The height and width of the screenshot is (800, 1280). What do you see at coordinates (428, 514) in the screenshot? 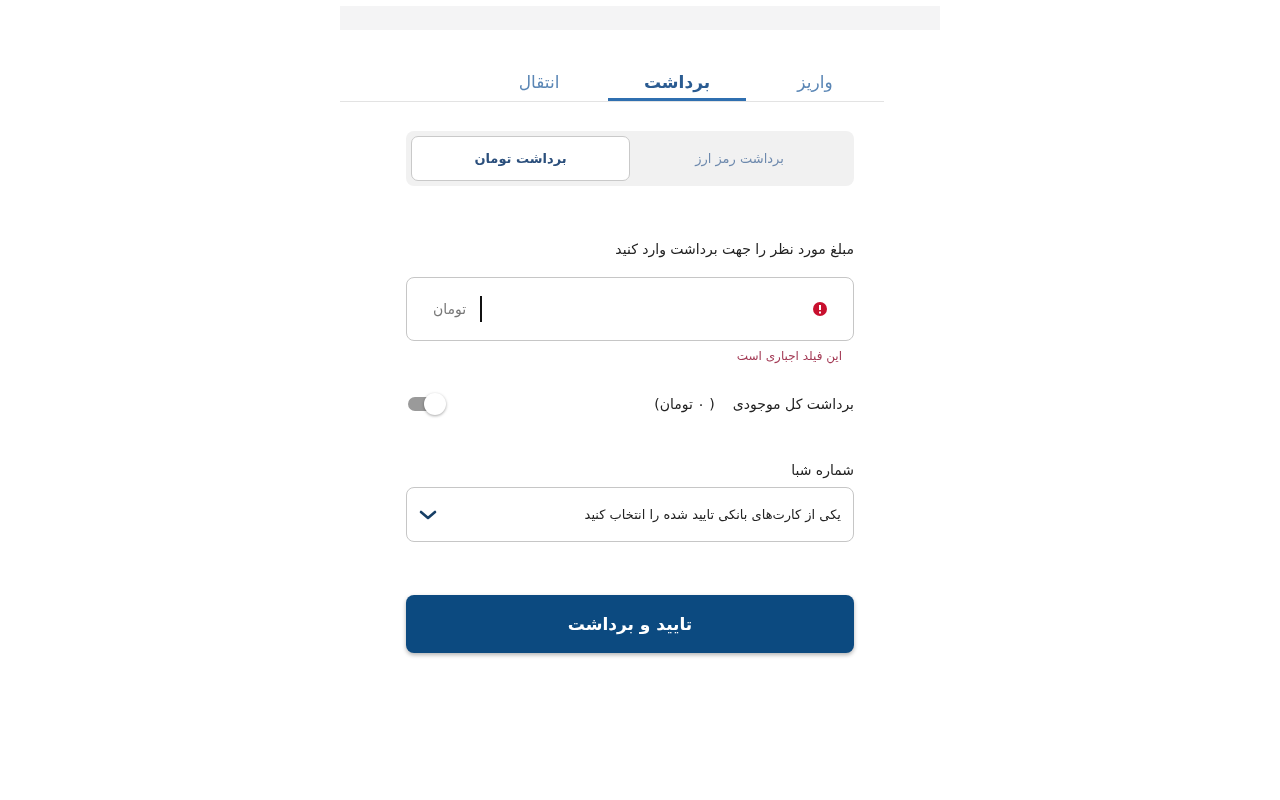
I see `chevron-down-icon` at bounding box center [428, 514].